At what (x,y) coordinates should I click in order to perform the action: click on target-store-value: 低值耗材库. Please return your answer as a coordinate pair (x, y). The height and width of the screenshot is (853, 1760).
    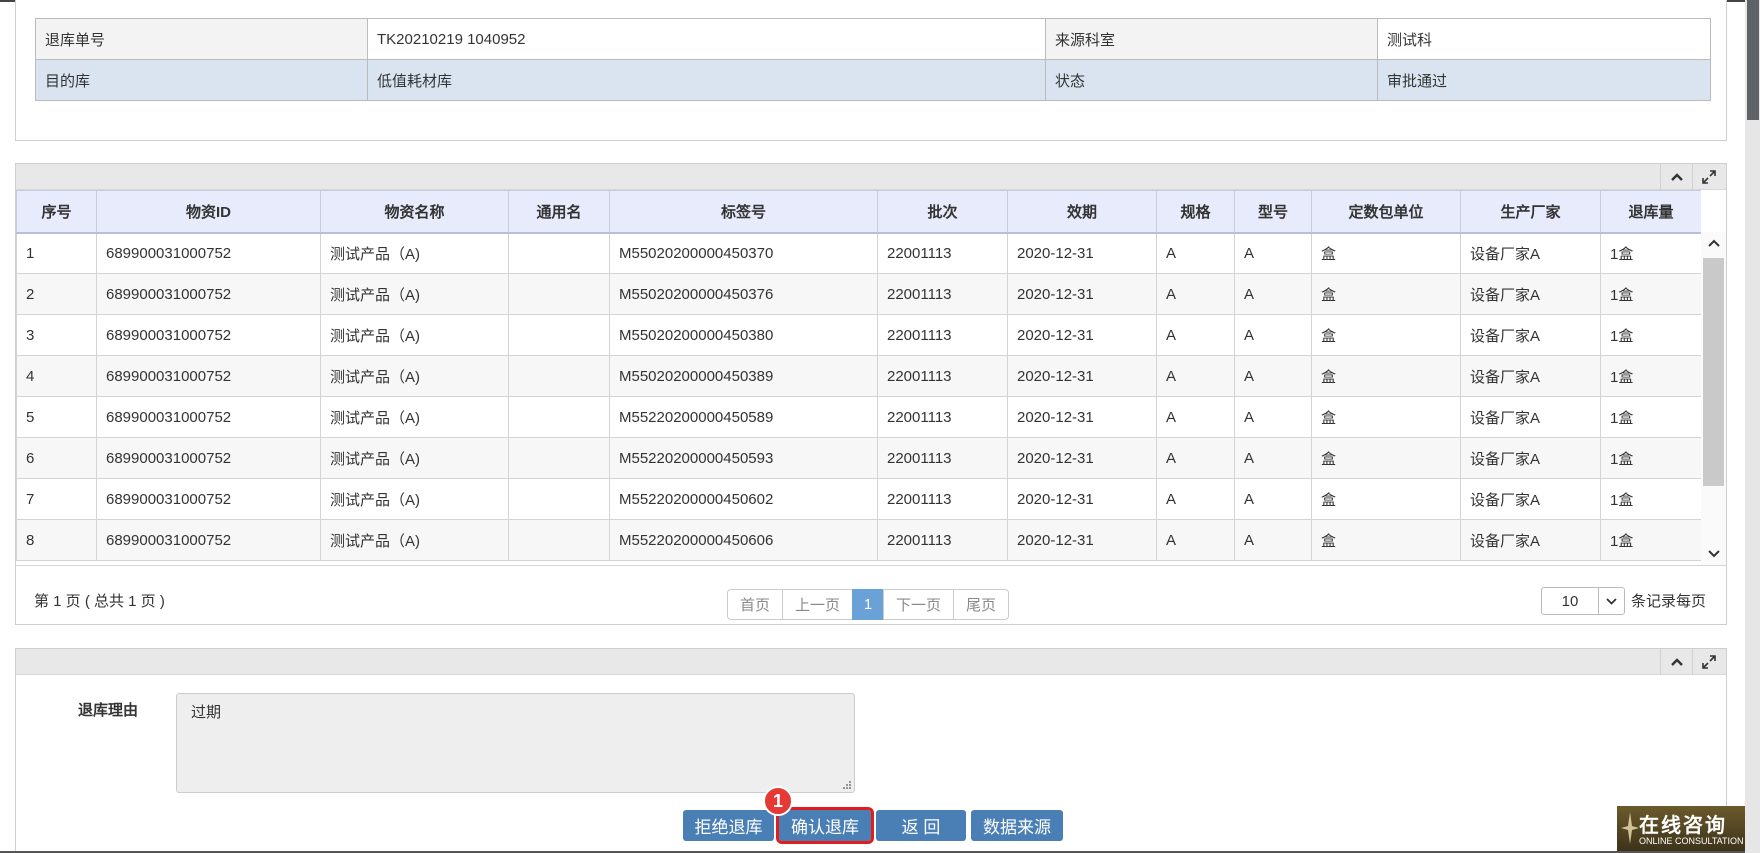
    Looking at the image, I should click on (706, 80).